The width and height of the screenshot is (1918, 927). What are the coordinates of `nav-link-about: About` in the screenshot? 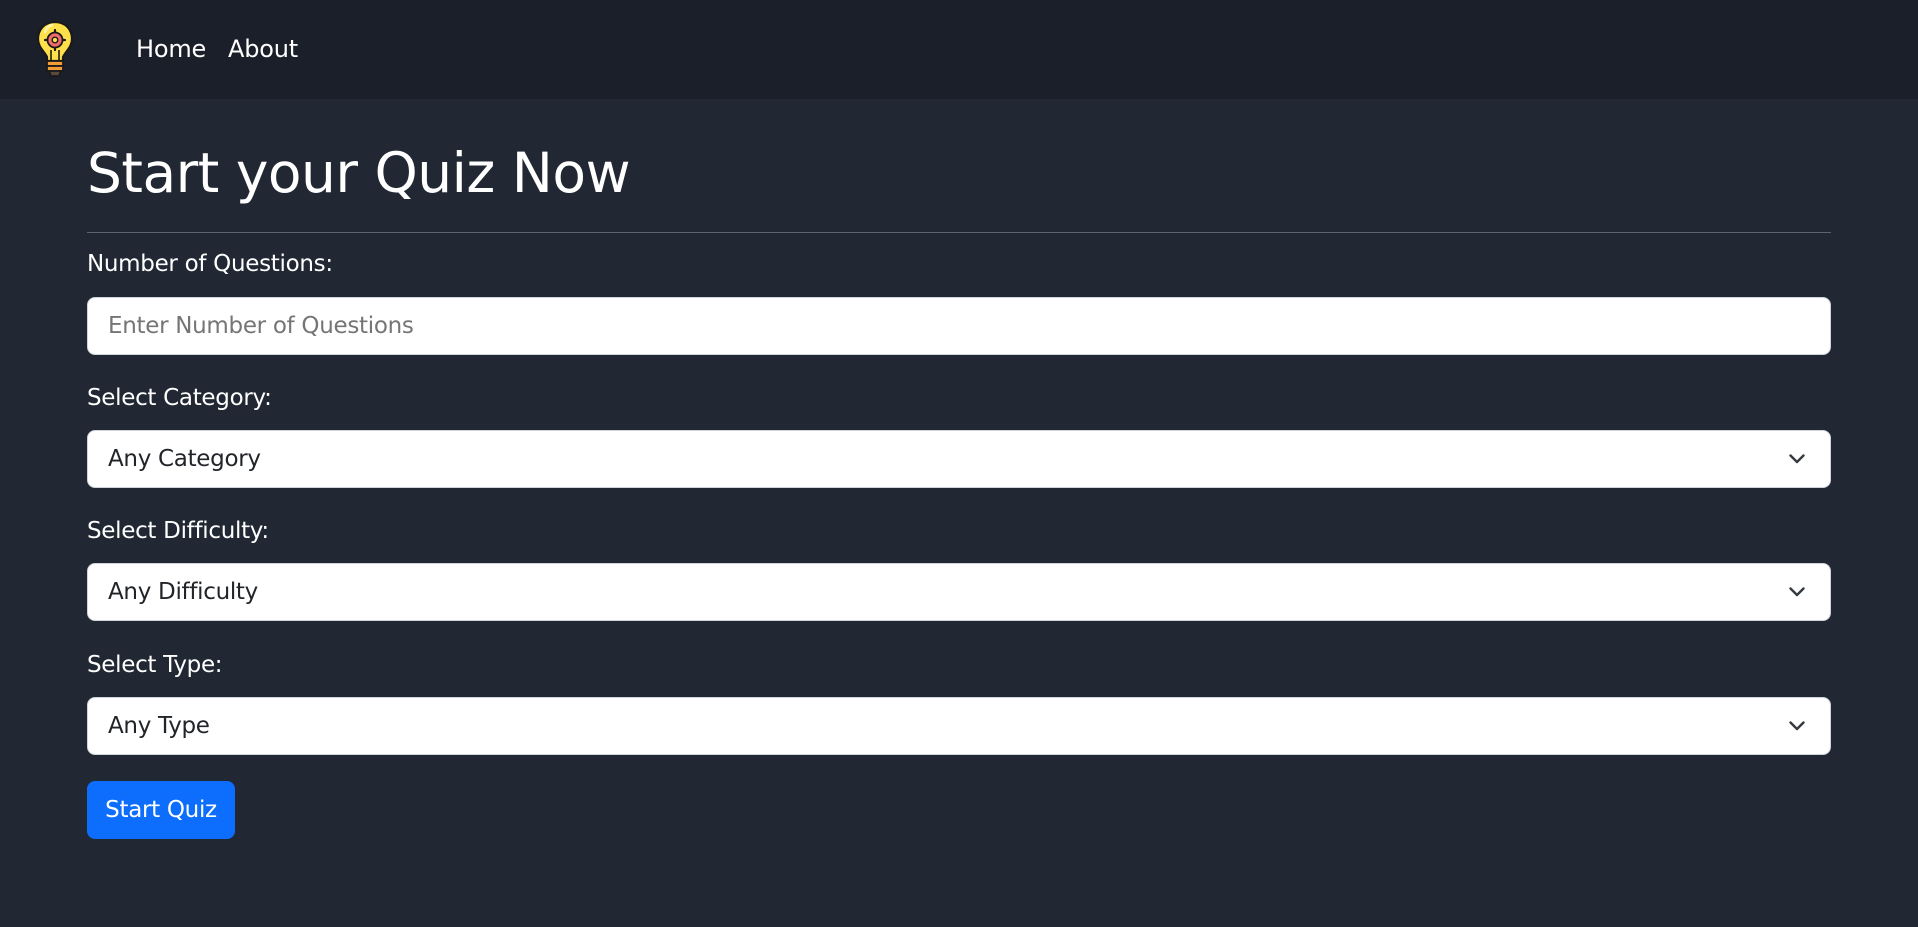 It's located at (263, 49).